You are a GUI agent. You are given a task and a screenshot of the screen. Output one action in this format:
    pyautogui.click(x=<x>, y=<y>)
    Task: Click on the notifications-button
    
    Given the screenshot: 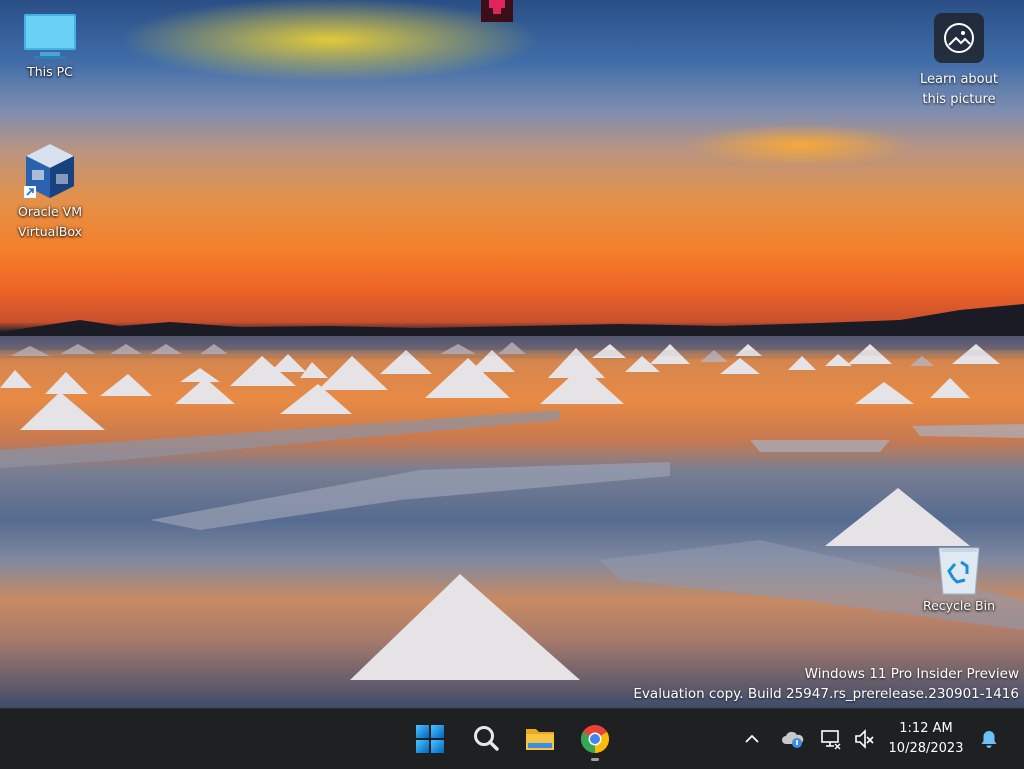 What is the action you would take?
    pyautogui.click(x=989, y=739)
    